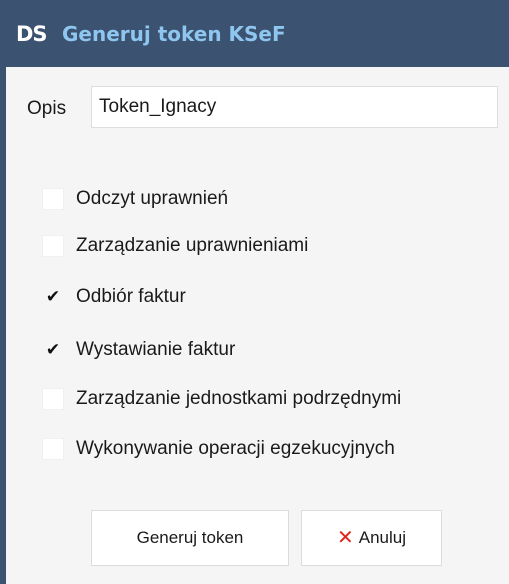 This screenshot has height=584, width=509. I want to click on description-input, so click(294, 107).